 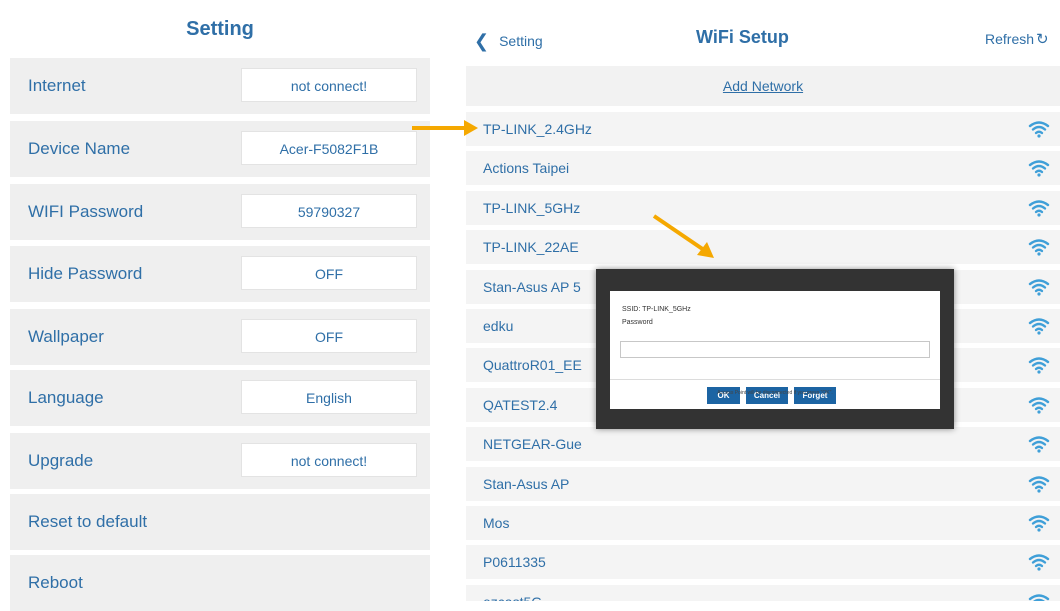 I want to click on network-name: Stan-Asus AP, so click(x=526, y=483).